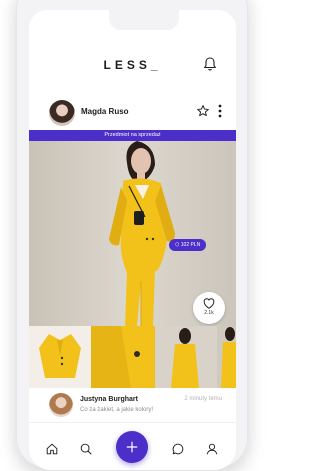 The image size is (320, 471). I want to click on photo-thumbnails, so click(132, 357).